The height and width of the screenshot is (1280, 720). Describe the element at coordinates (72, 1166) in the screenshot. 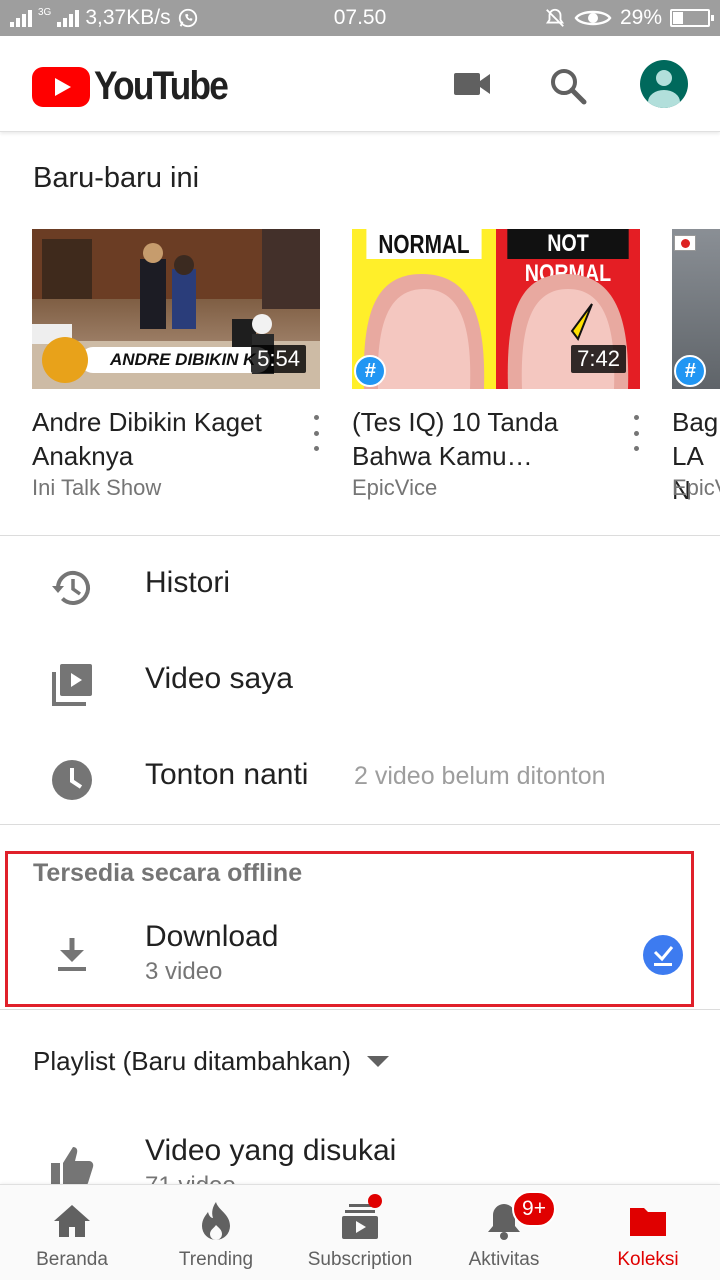

I see `thumbs-up-icon` at that location.